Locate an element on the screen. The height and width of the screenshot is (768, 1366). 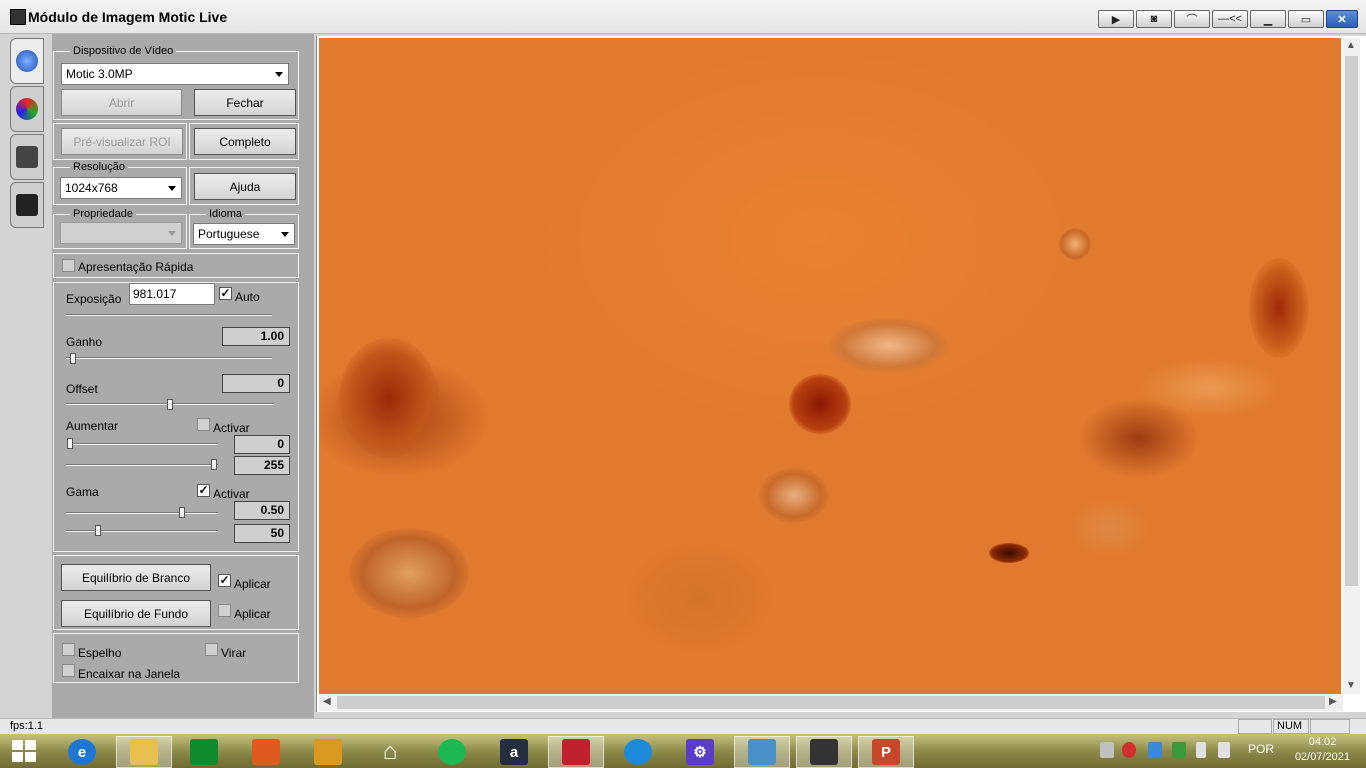
update-icon is located at coordinates (1179, 750).